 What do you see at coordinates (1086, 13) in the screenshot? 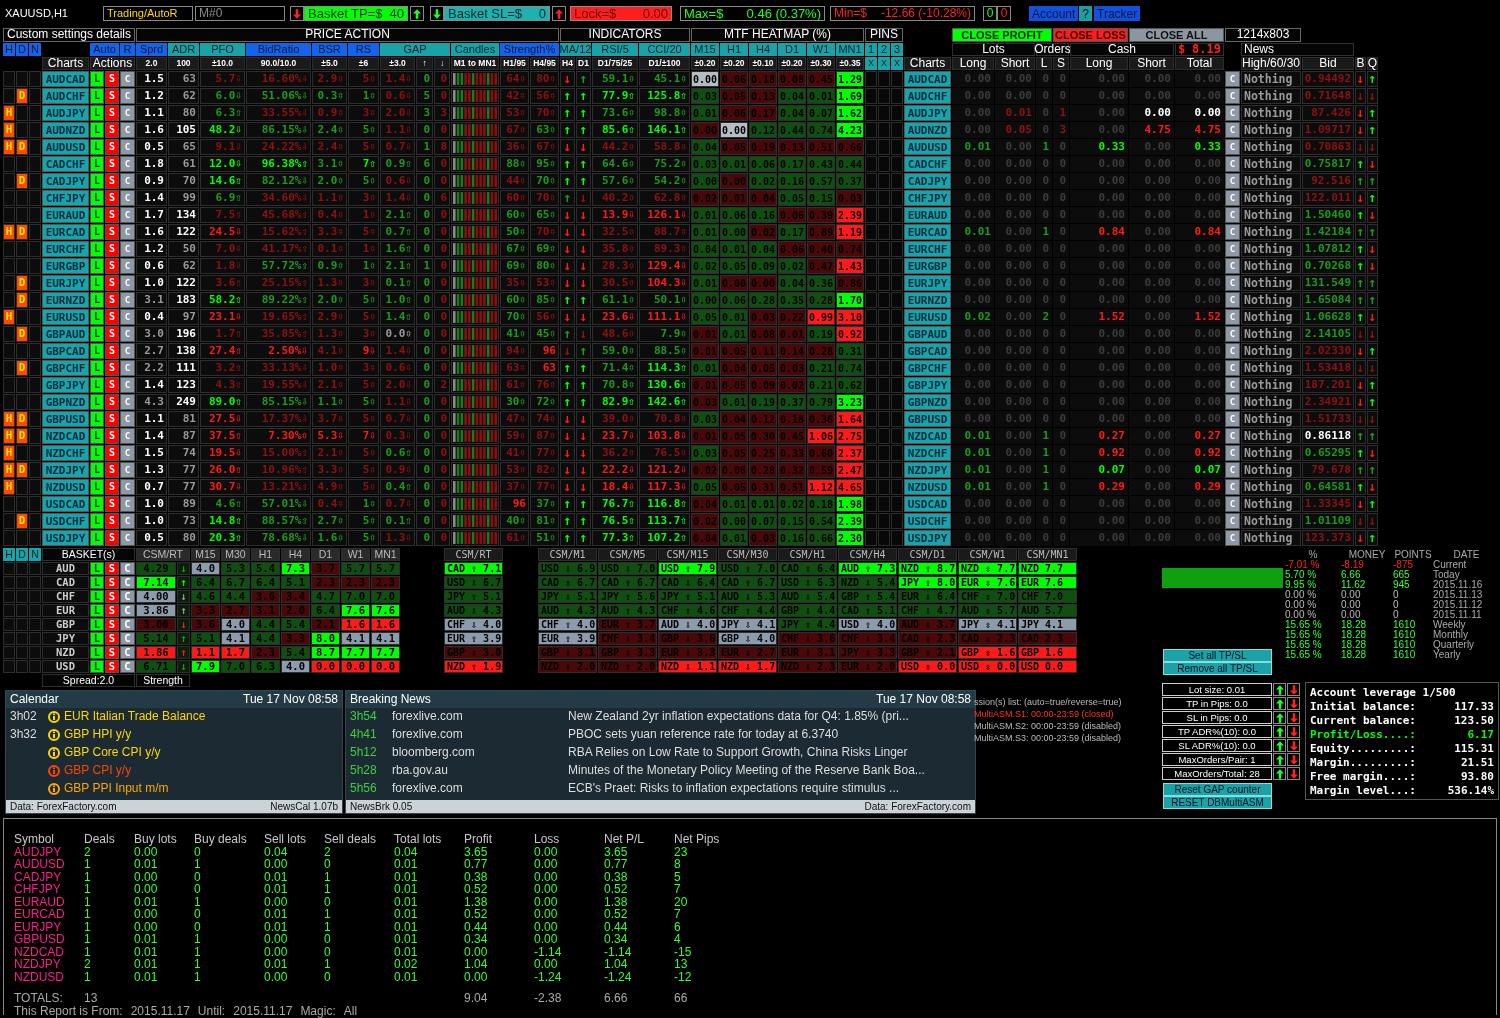
I see `toolbar-button: ?` at bounding box center [1086, 13].